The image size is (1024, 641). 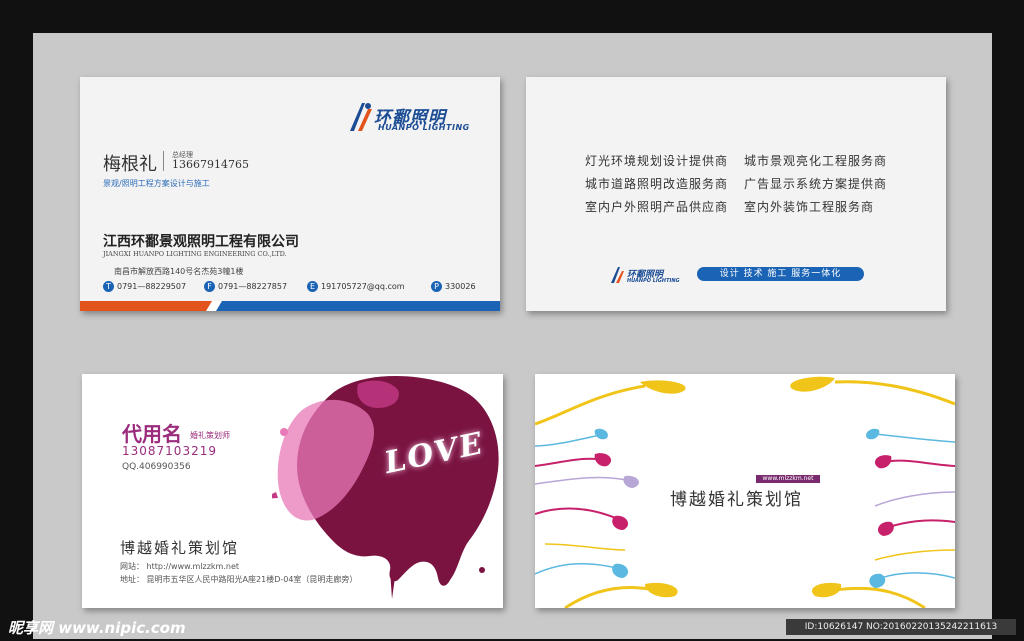 What do you see at coordinates (210, 164) in the screenshot?
I see `person-phone: 13667914765` at bounding box center [210, 164].